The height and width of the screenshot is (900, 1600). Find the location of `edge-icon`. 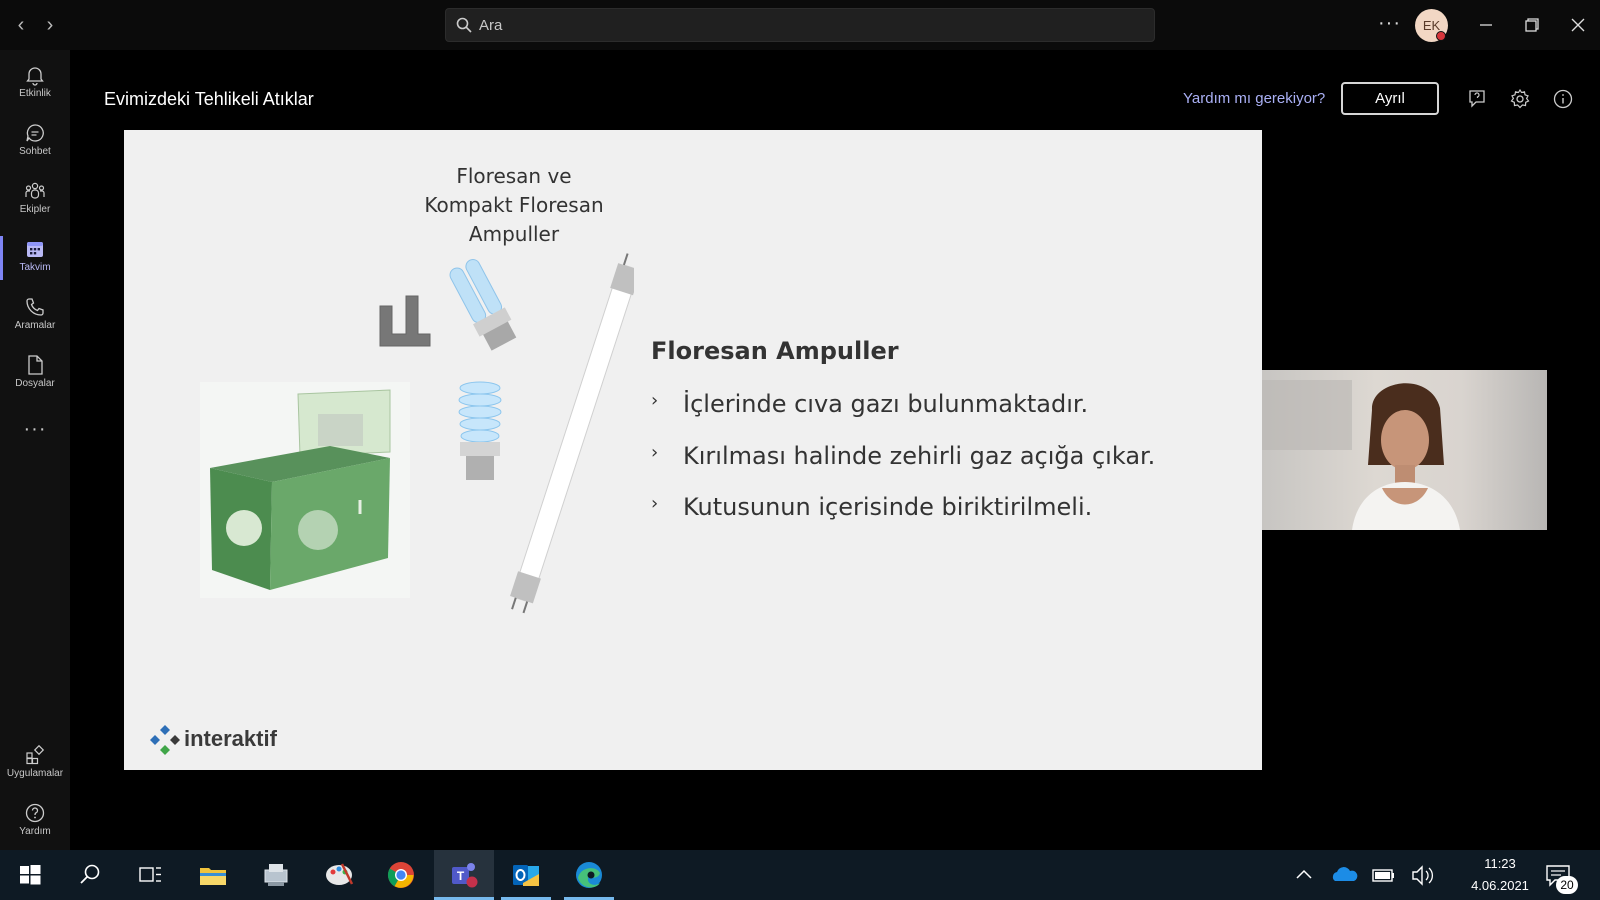

edge-icon is located at coordinates (589, 875).